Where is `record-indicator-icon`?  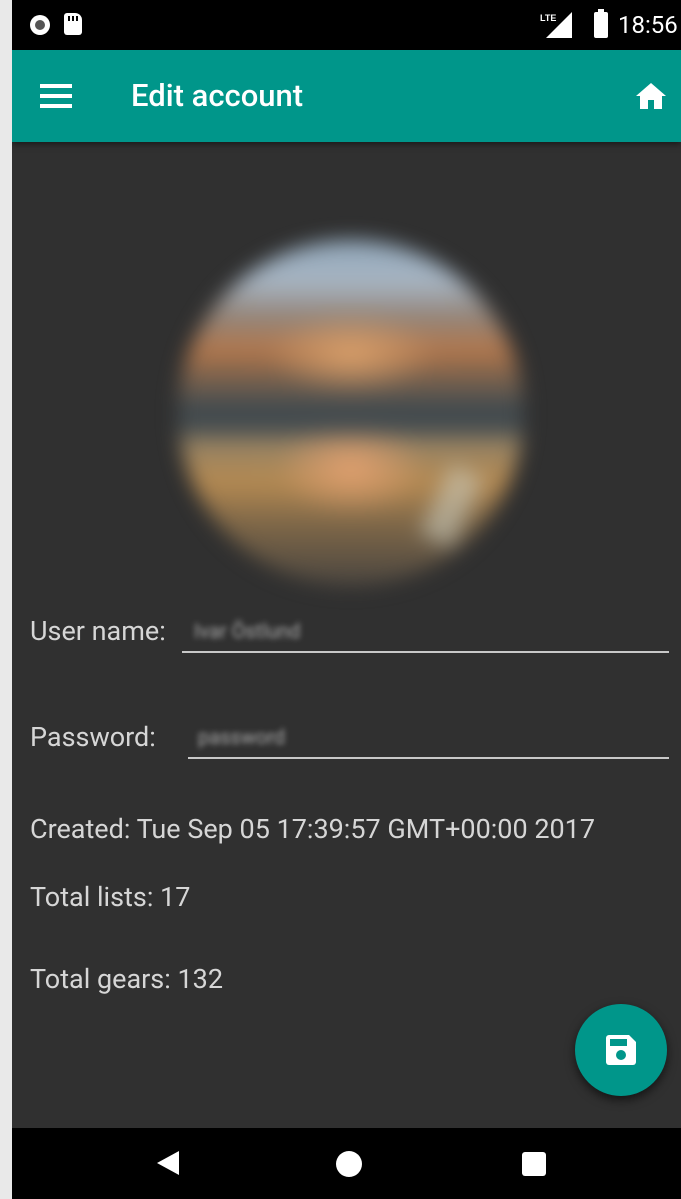
record-indicator-icon is located at coordinates (40, 25).